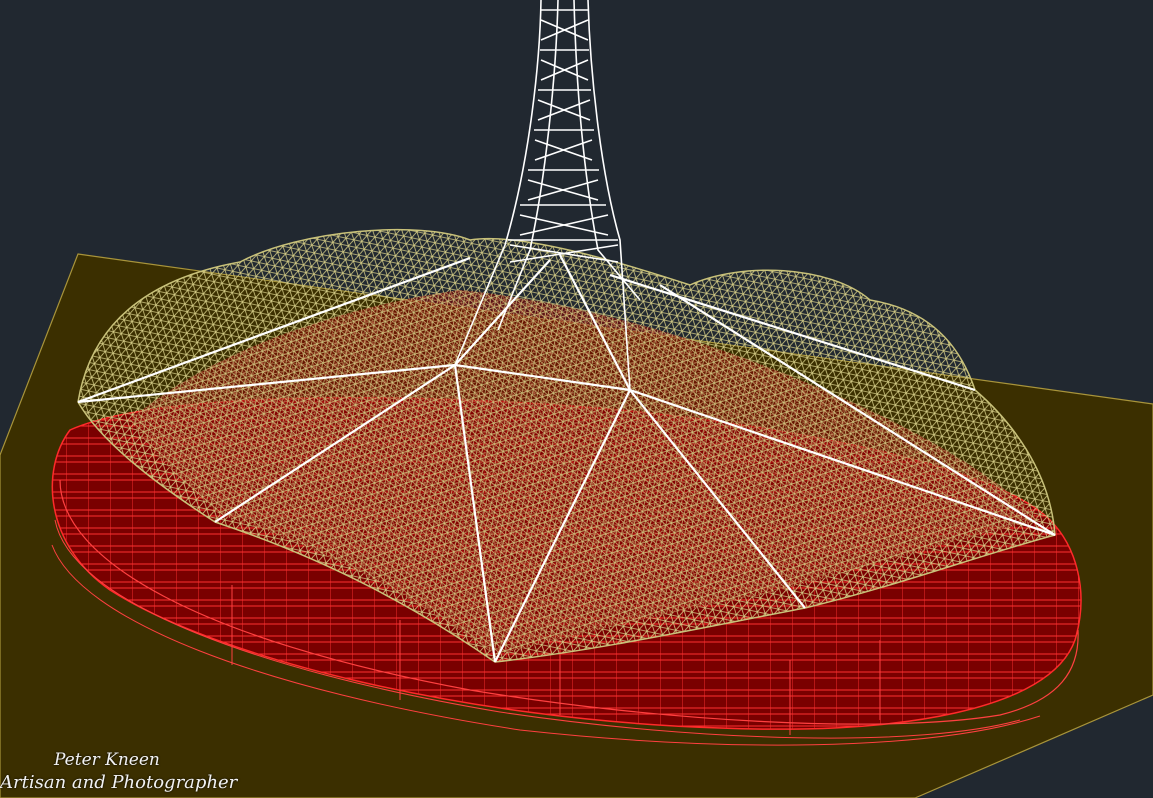 The height and width of the screenshot is (798, 1153). I want to click on photographer-watermark: Peter Kneen Artisan and Photographer, so click(118, 772).